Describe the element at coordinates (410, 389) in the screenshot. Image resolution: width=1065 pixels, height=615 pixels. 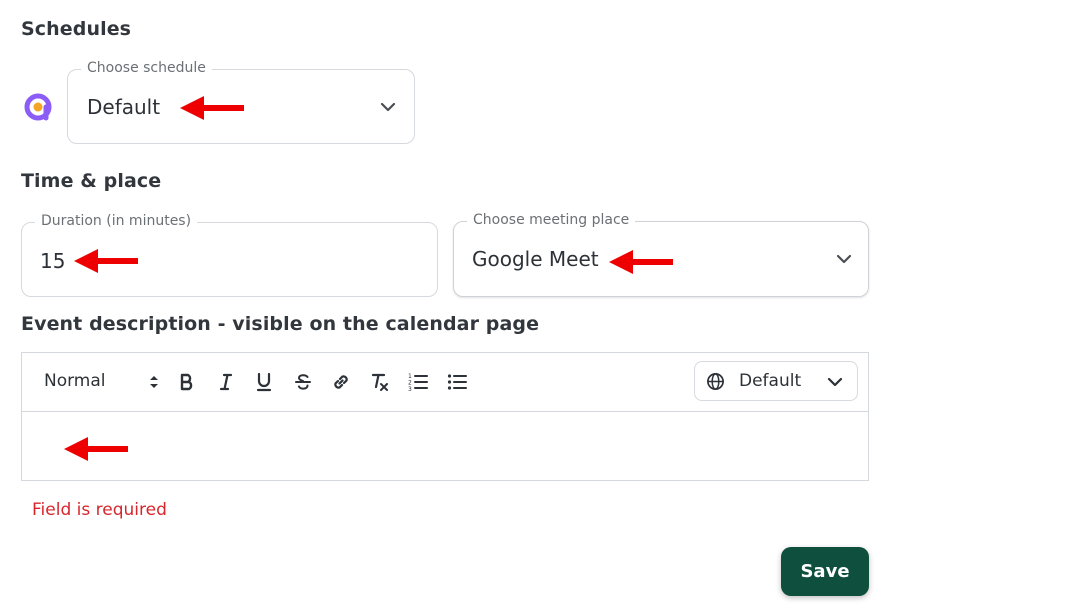
I see `svg-text: 3` at that location.